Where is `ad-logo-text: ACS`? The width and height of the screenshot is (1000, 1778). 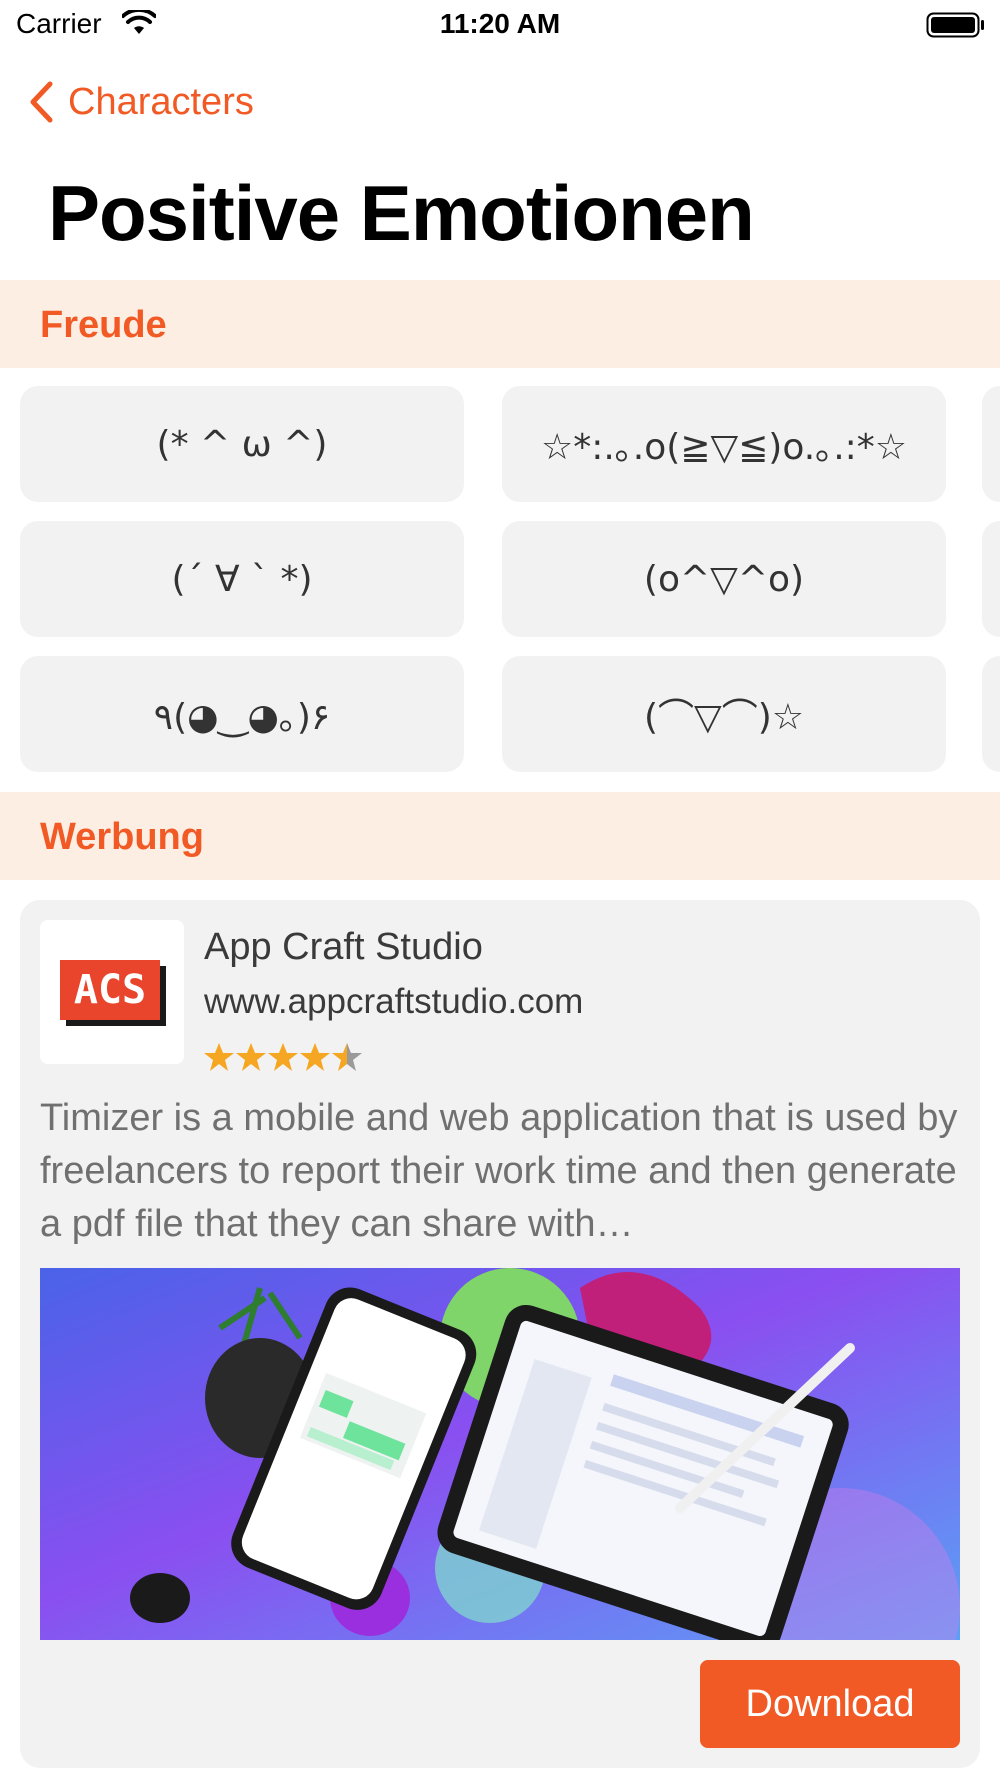 ad-logo-text: ACS is located at coordinates (110, 990).